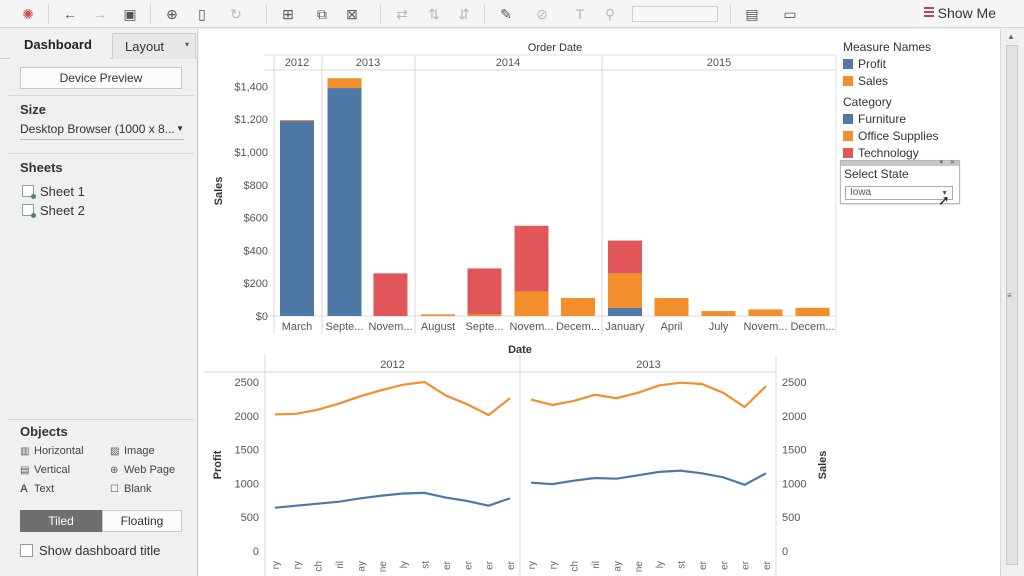 This screenshot has width=1024, height=576. Describe the element at coordinates (251, 87) in the screenshot. I see `y-tick-label: $1,400` at that location.